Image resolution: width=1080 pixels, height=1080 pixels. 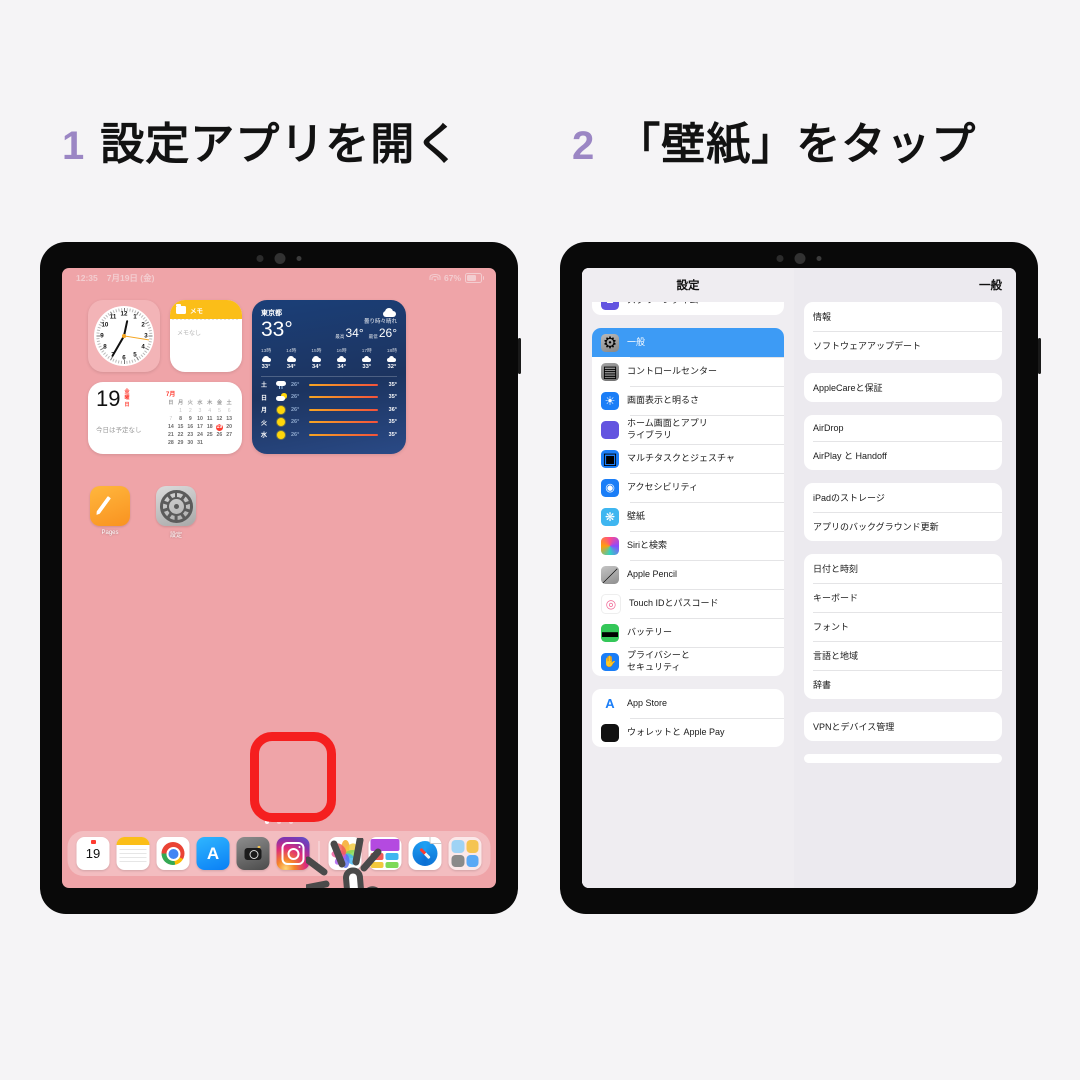 What do you see at coordinates (190, 419) in the screenshot?
I see `calendar-date-cell: 9` at bounding box center [190, 419].